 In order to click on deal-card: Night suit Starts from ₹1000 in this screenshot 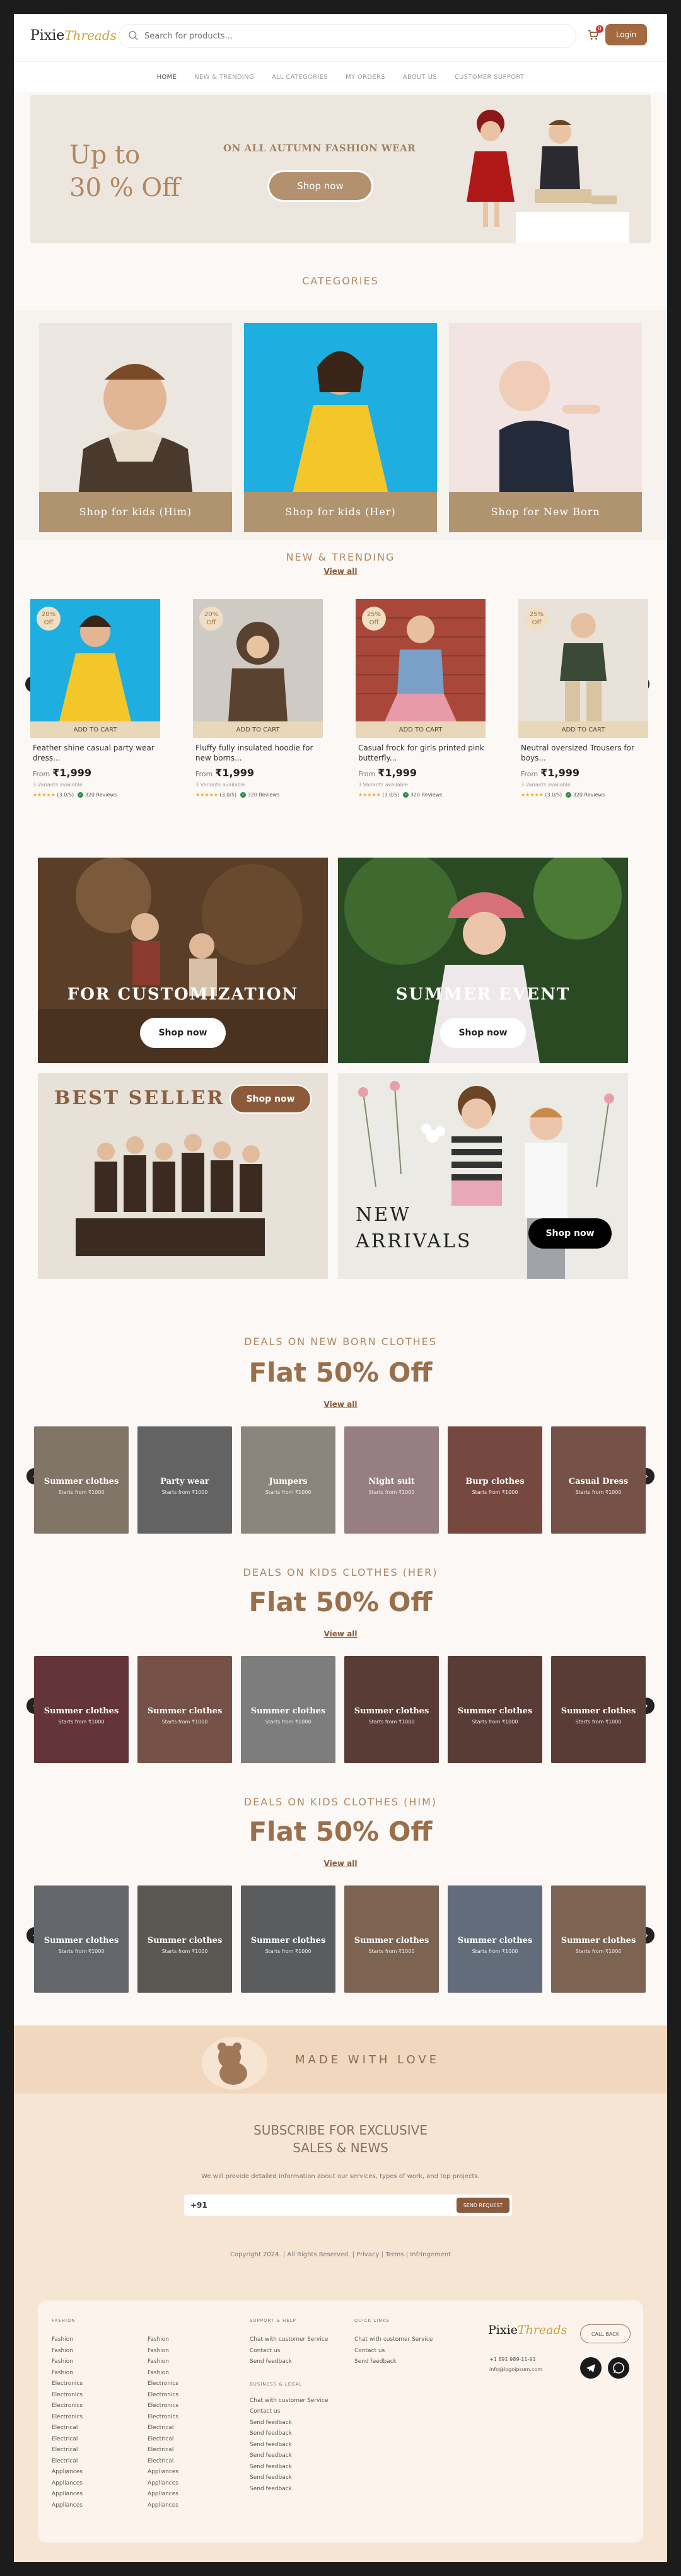, I will do `click(391, 1480)`.